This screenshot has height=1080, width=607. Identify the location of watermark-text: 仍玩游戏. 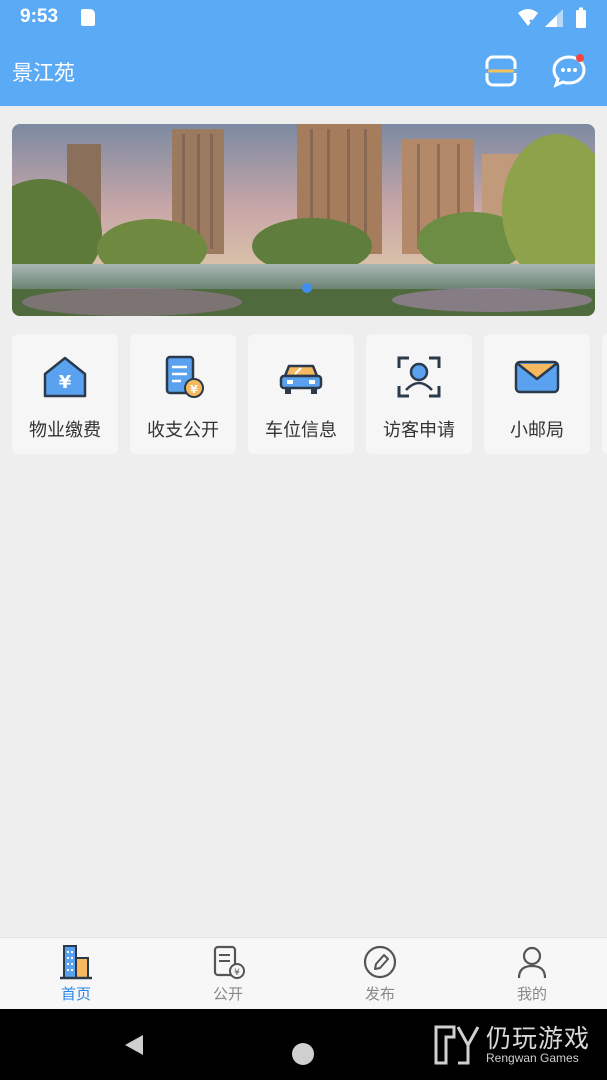
(538, 1038).